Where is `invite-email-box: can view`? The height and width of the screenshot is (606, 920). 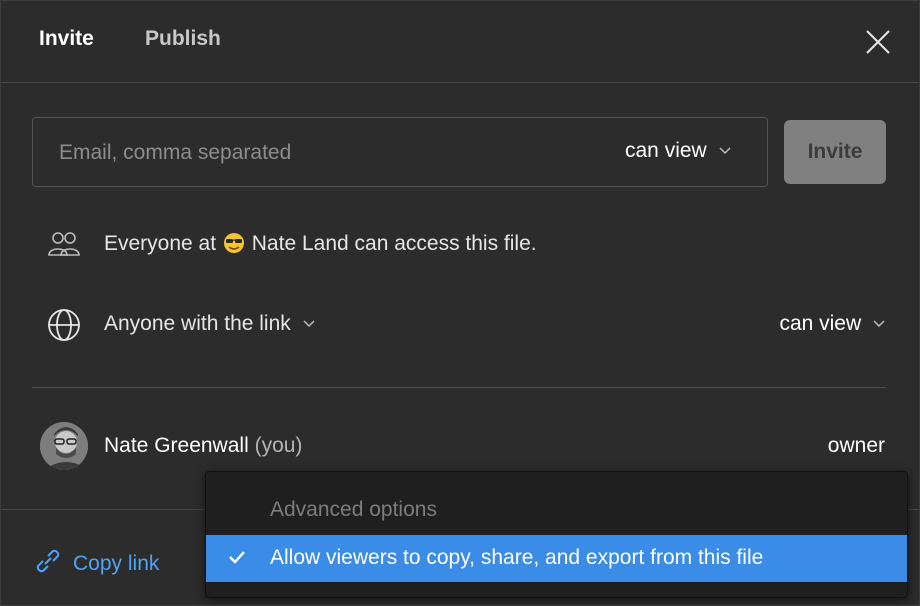 invite-email-box: can view is located at coordinates (400, 152).